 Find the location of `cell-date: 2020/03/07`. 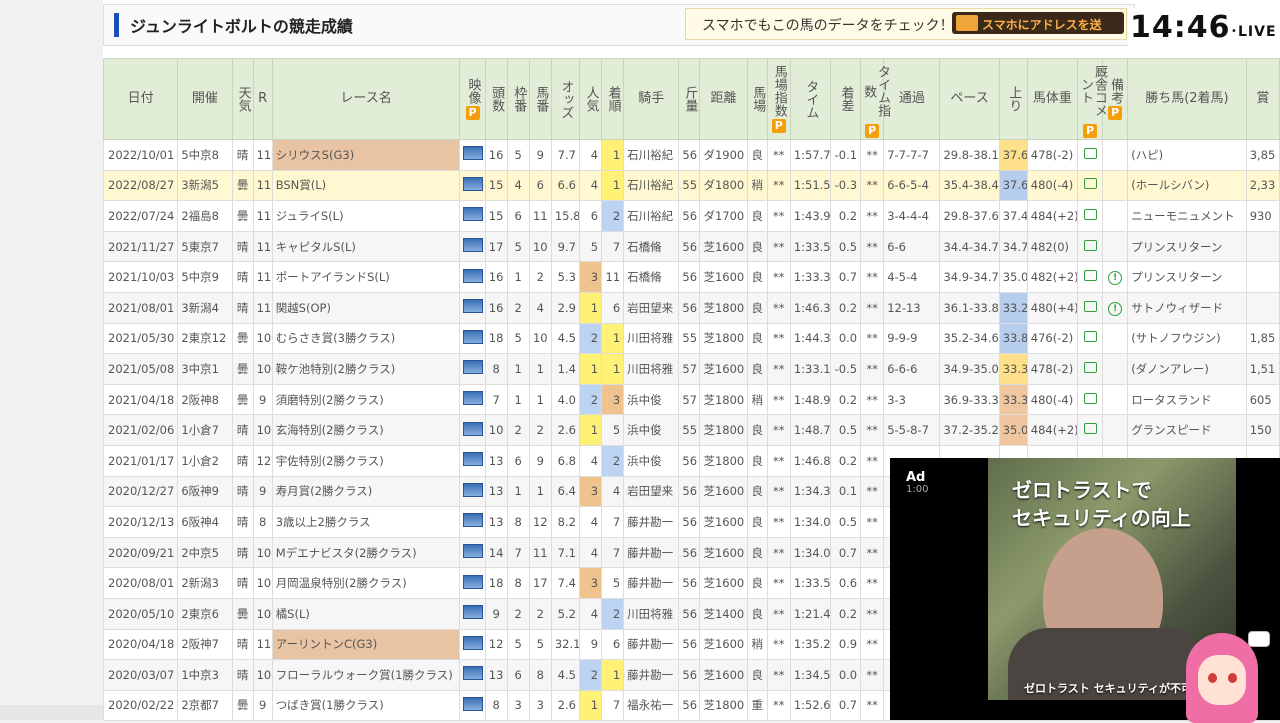

cell-date: 2020/03/07 is located at coordinates (140, 675).